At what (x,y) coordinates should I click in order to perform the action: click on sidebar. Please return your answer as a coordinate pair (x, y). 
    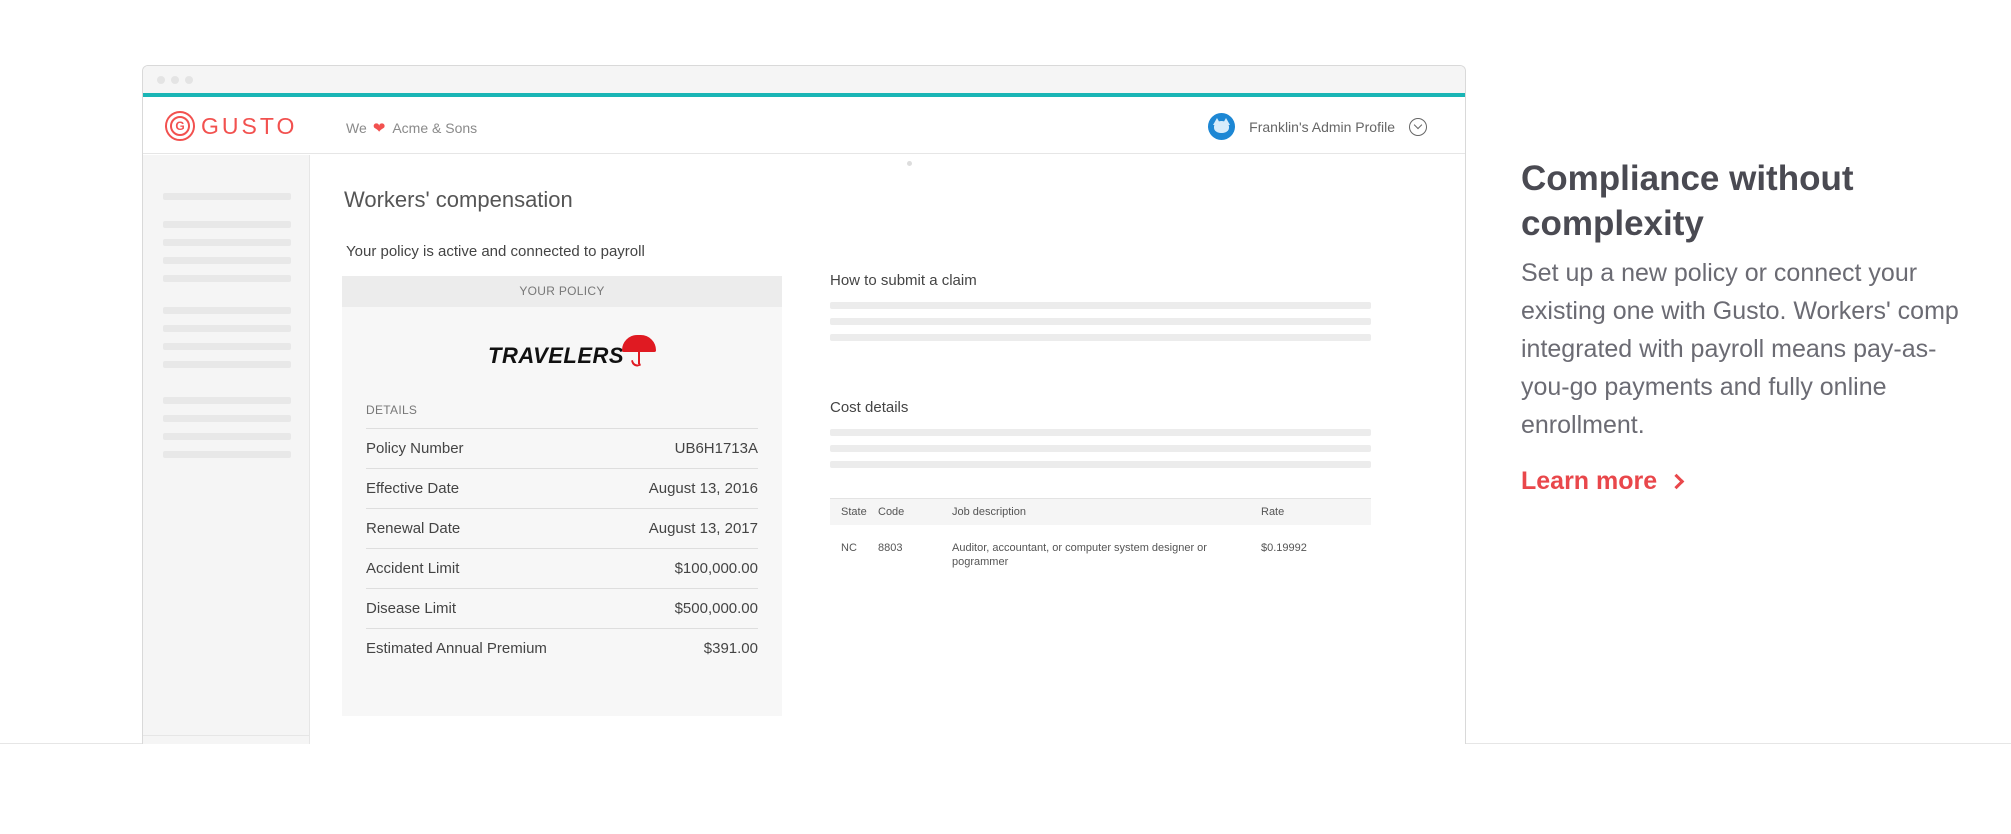
    Looking at the image, I should click on (226, 449).